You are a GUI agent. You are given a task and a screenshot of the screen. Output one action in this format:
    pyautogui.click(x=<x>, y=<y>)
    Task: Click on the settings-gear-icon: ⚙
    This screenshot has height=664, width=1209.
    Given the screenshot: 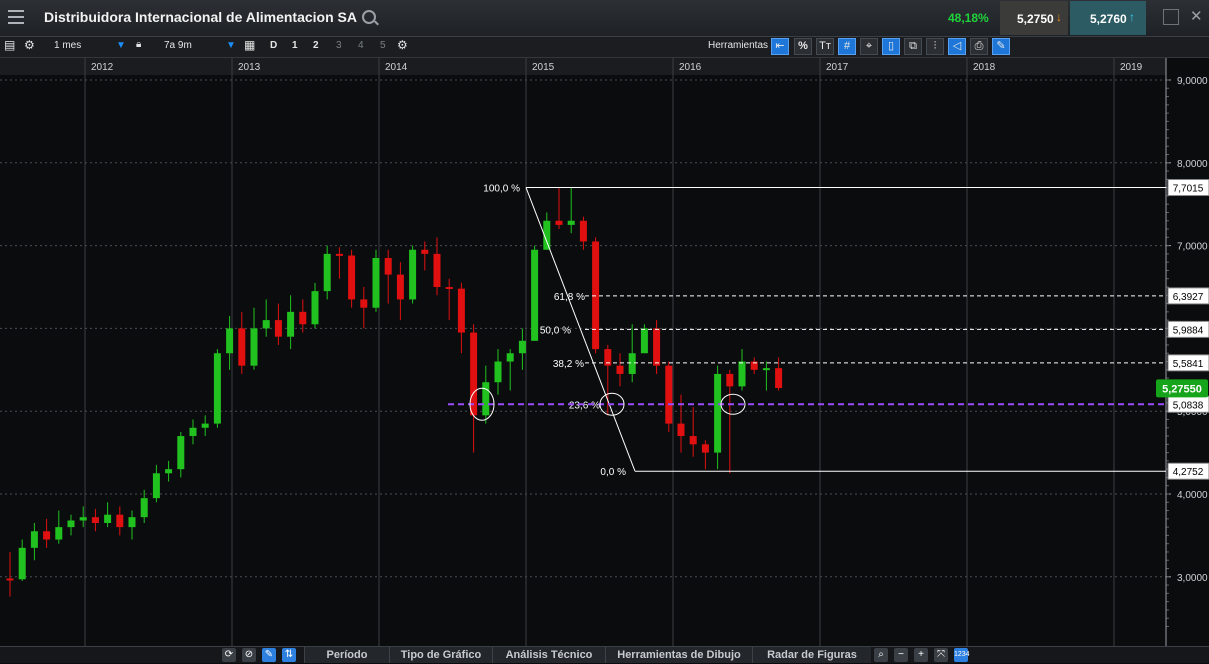 What is the action you would take?
    pyautogui.click(x=29, y=45)
    